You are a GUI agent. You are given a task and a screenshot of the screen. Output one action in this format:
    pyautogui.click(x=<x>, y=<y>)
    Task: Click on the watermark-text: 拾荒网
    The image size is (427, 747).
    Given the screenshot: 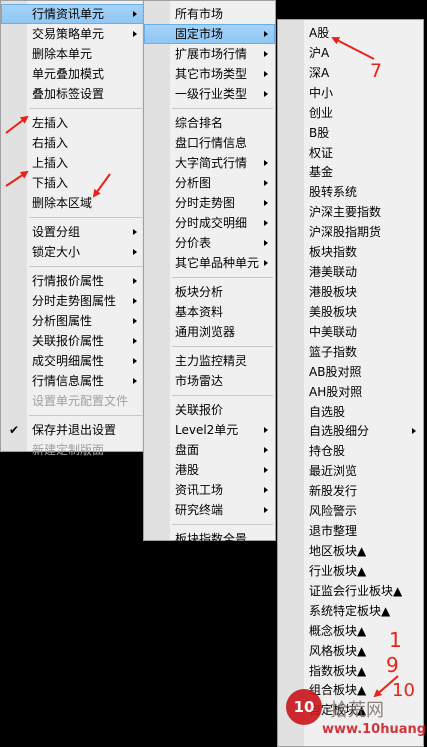 What is the action you would take?
    pyautogui.click(x=357, y=710)
    